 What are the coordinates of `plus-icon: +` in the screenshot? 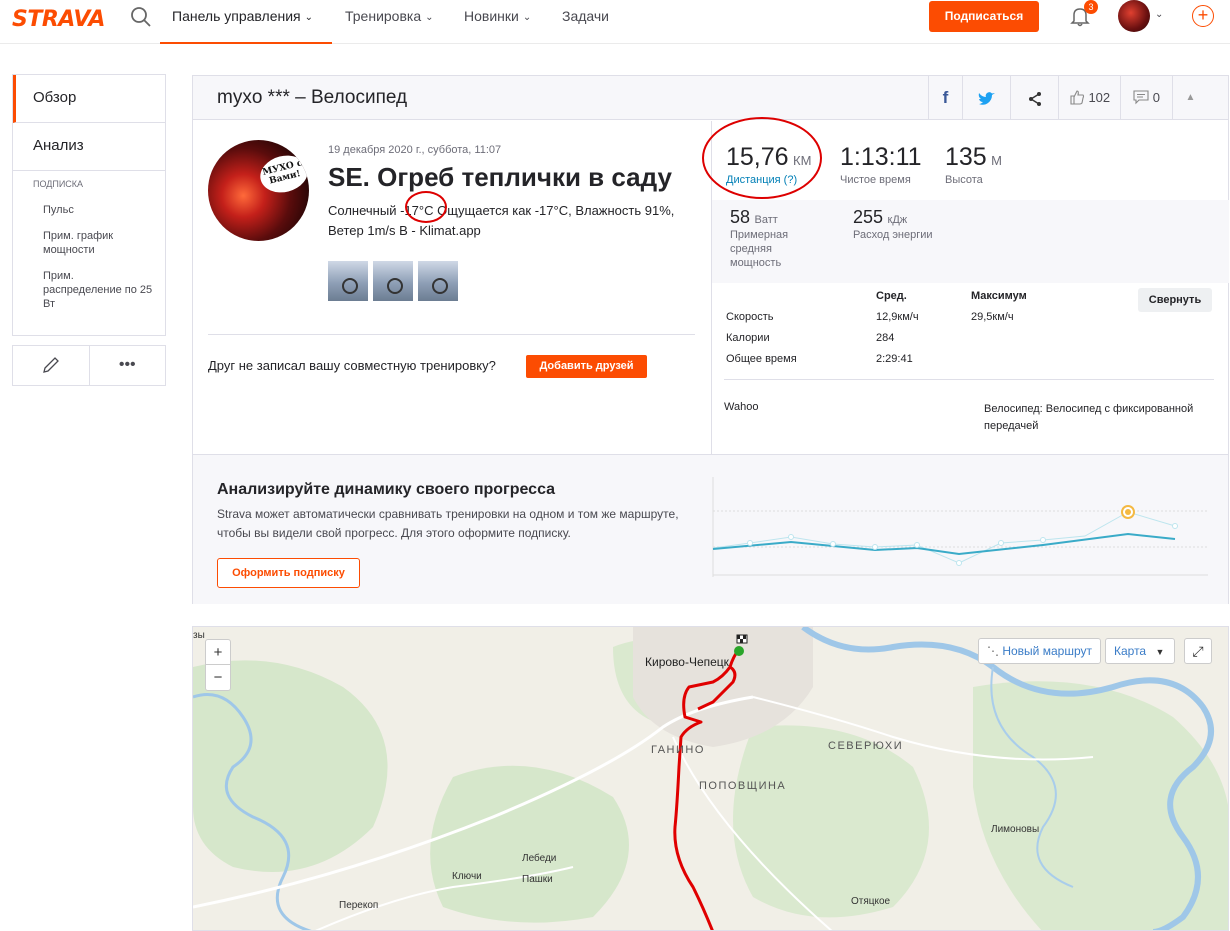 It's located at (1203, 16).